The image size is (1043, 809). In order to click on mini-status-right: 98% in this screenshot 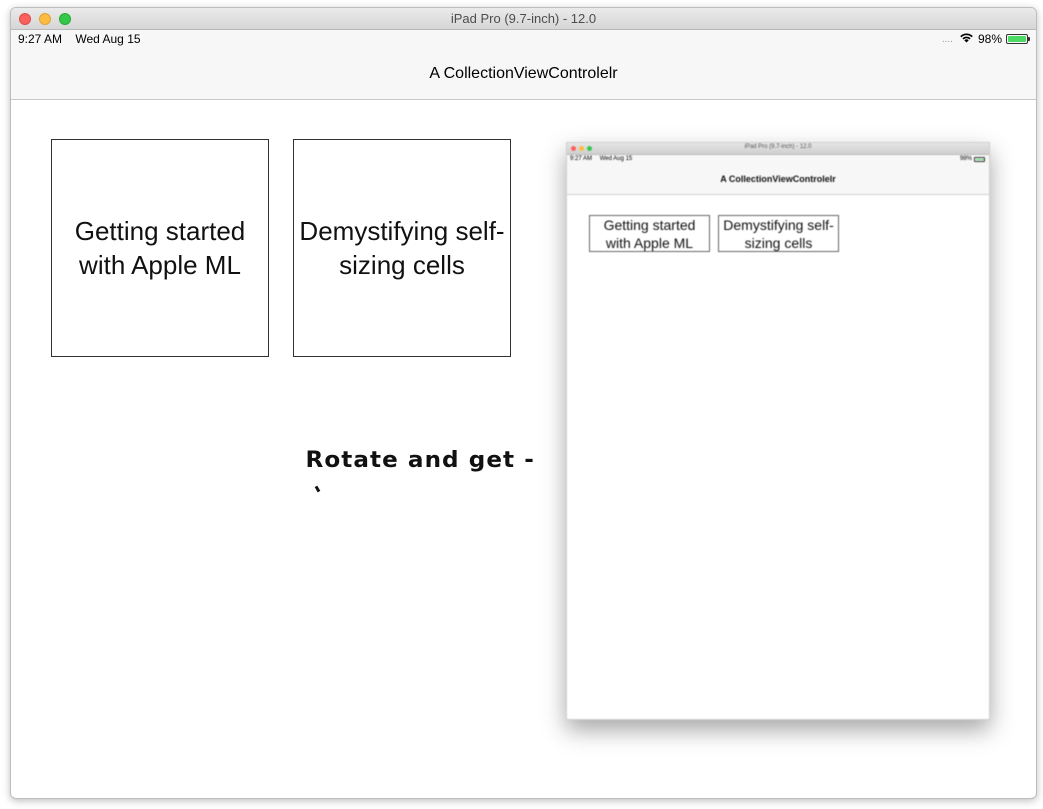, I will do `click(972, 159)`.